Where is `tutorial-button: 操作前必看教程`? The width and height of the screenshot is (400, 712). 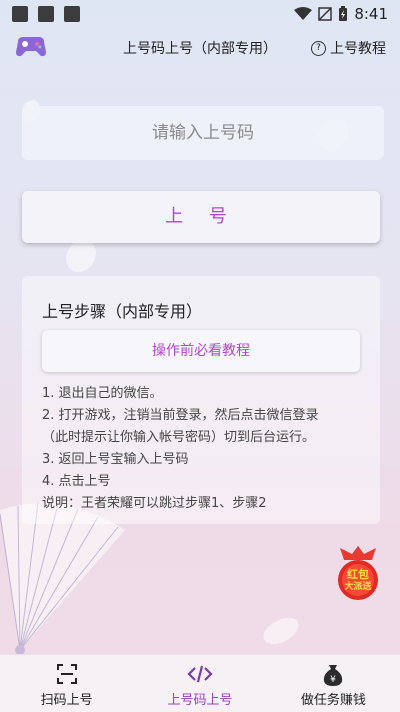 tutorial-button: 操作前必看教程 is located at coordinates (201, 351).